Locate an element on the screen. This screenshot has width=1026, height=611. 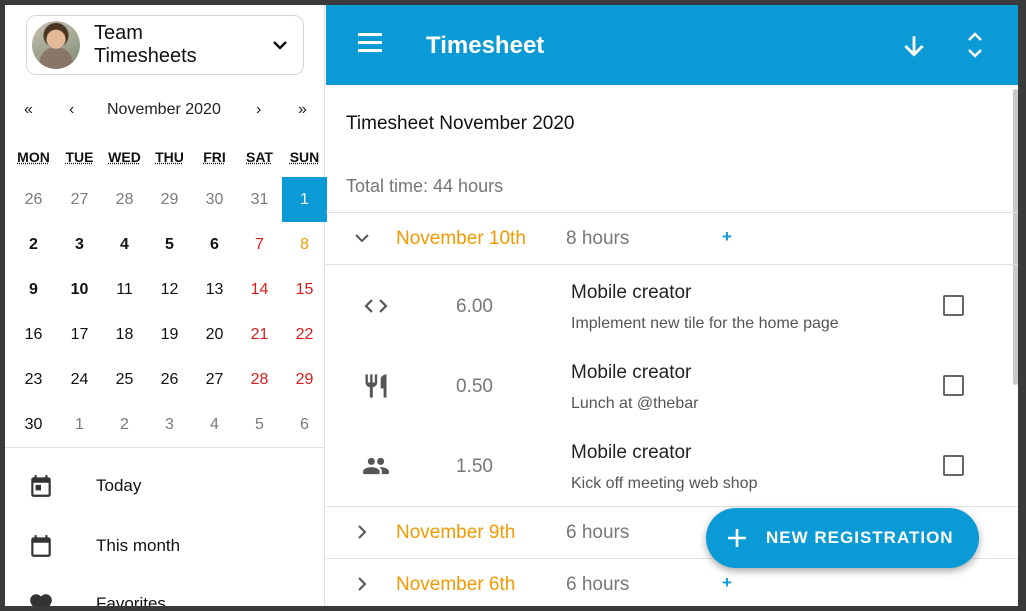
weekday-label: FRI is located at coordinates (214, 157).